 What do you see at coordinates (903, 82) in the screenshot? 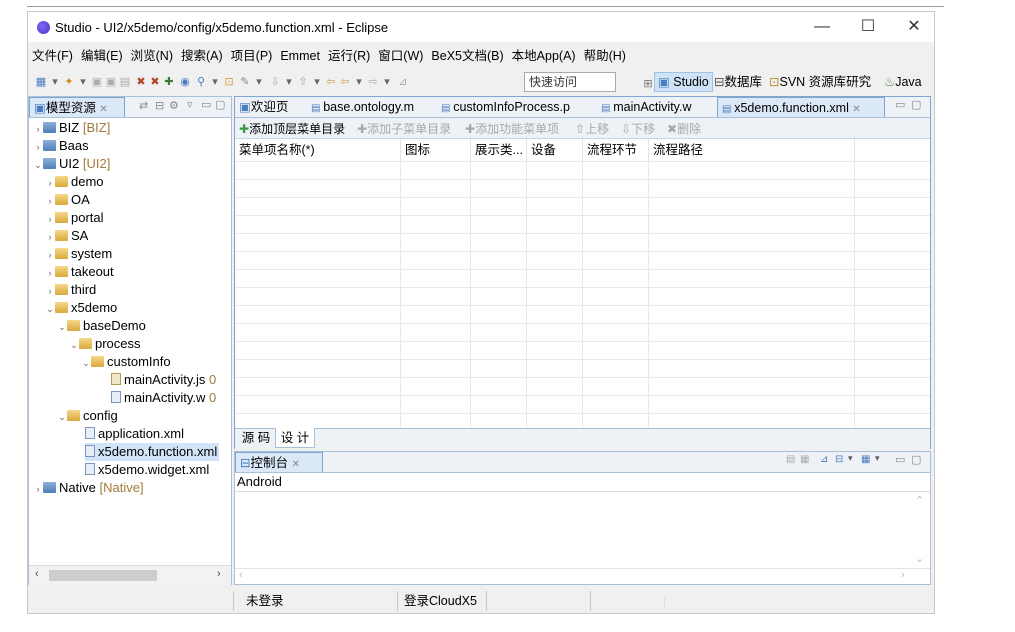
I see `perspective-java: ♨Java` at bounding box center [903, 82].